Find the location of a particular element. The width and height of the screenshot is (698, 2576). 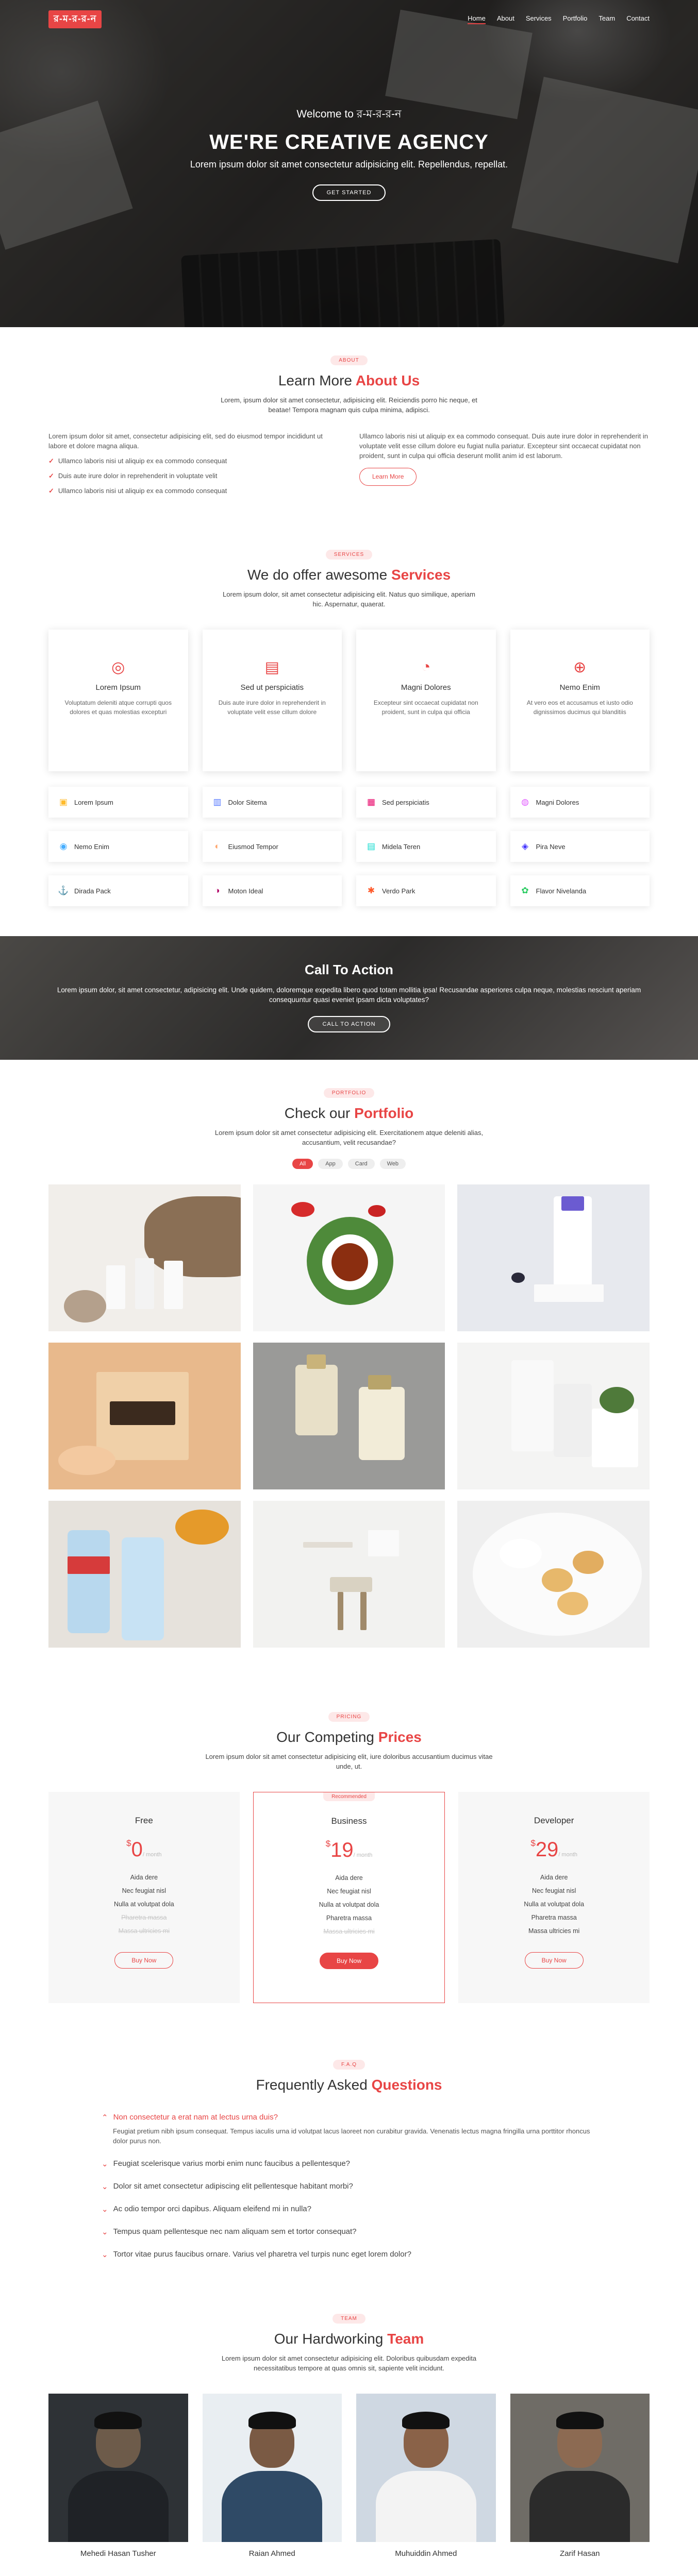

service-item: ▣ Lorem Ipsum is located at coordinates (118, 802).